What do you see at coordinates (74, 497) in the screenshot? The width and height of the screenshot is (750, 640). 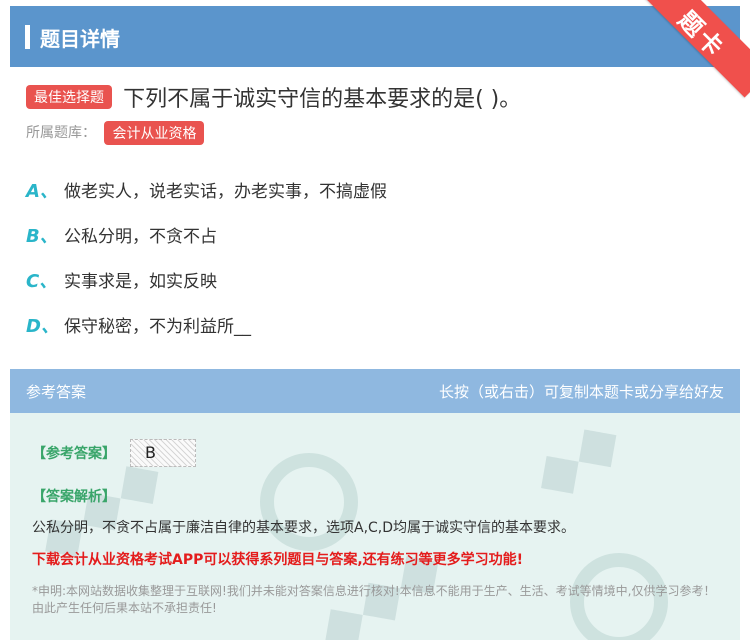 I see `explanation-label: 【答案解析】` at bounding box center [74, 497].